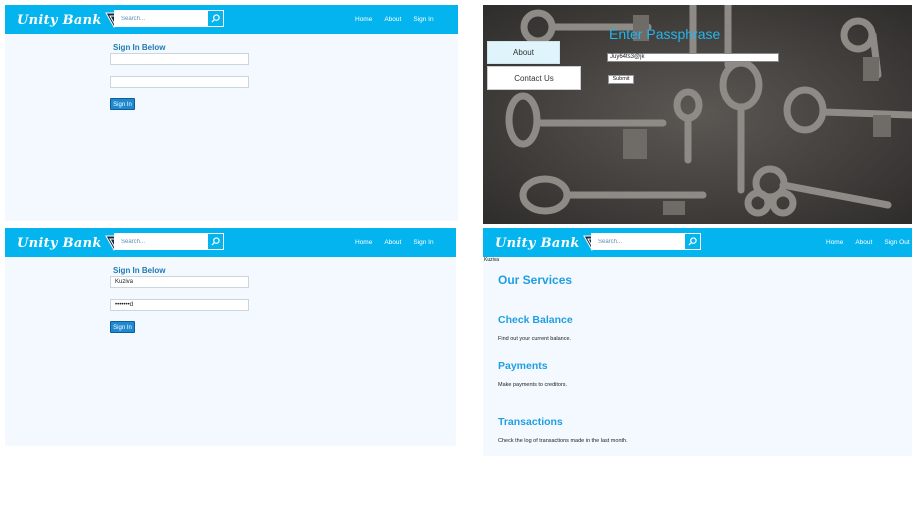  Describe the element at coordinates (621, 79) in the screenshot. I see `submit-button: Submit` at that location.